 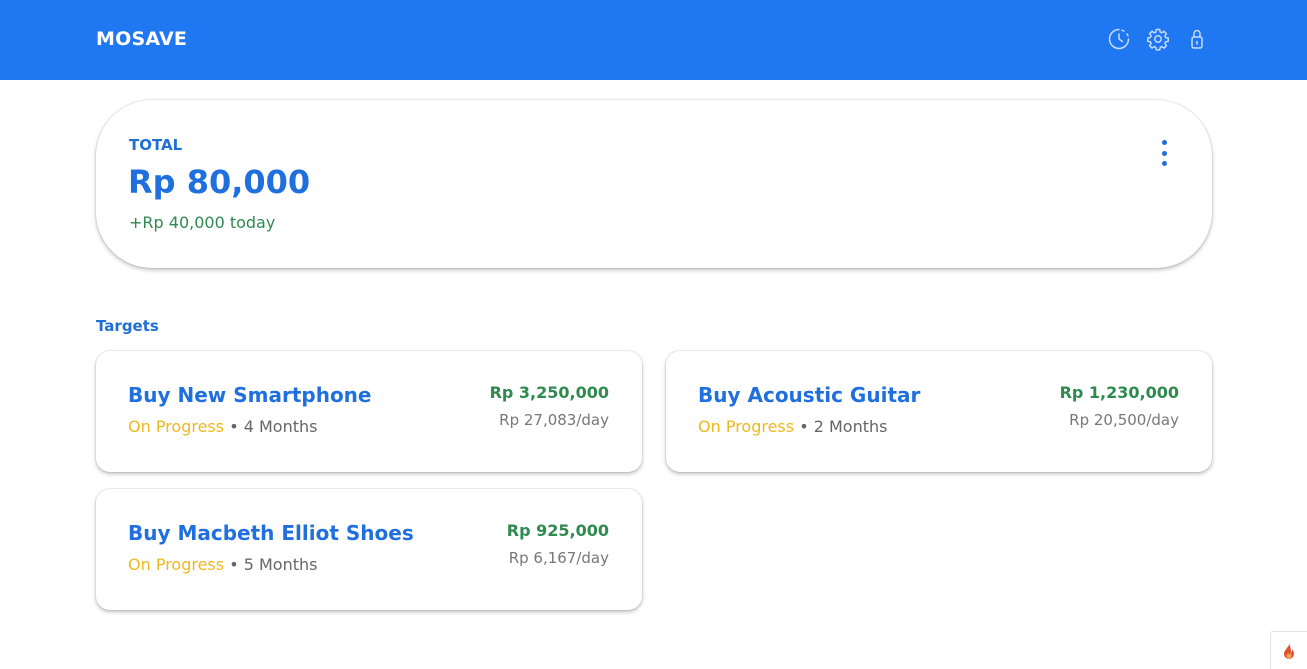 I want to click on target-amount: Rp 3,250,000, so click(x=549, y=392).